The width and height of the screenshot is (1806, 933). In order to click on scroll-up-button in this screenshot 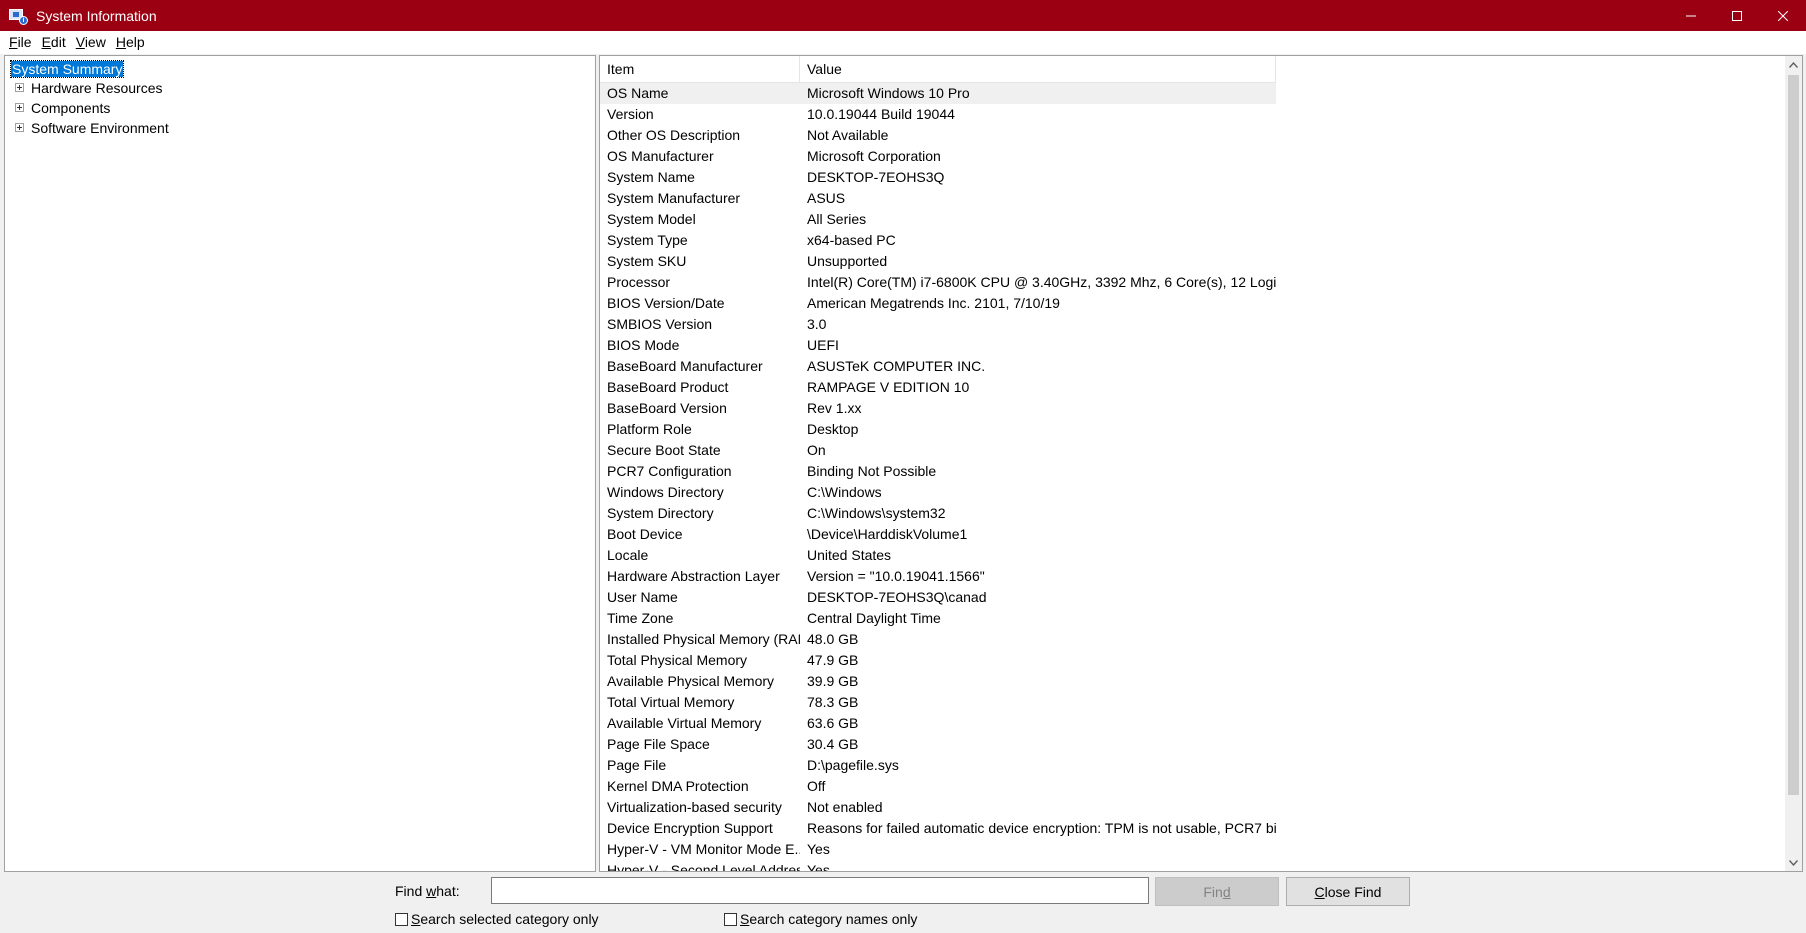, I will do `click(1793, 64)`.